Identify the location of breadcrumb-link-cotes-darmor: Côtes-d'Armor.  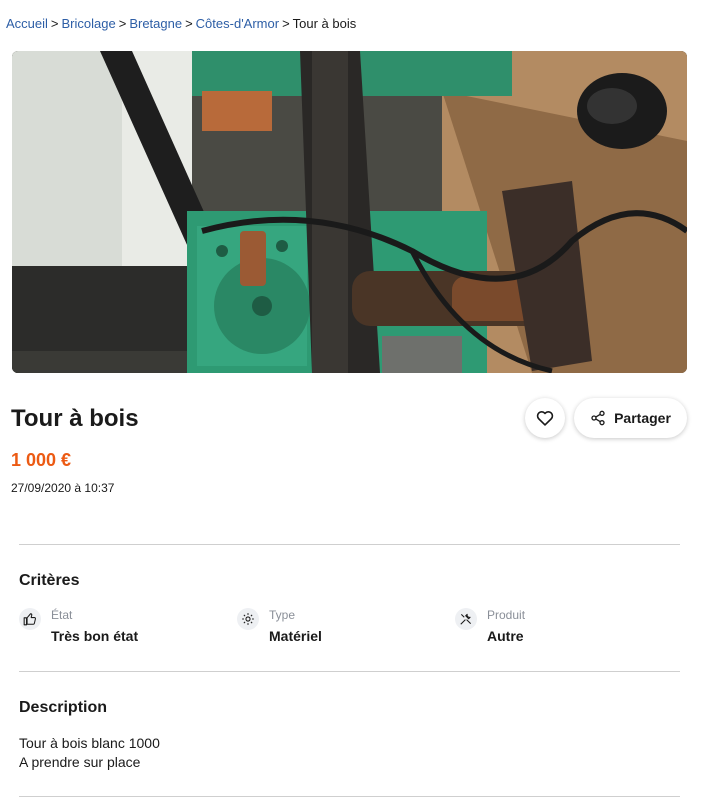
(237, 23).